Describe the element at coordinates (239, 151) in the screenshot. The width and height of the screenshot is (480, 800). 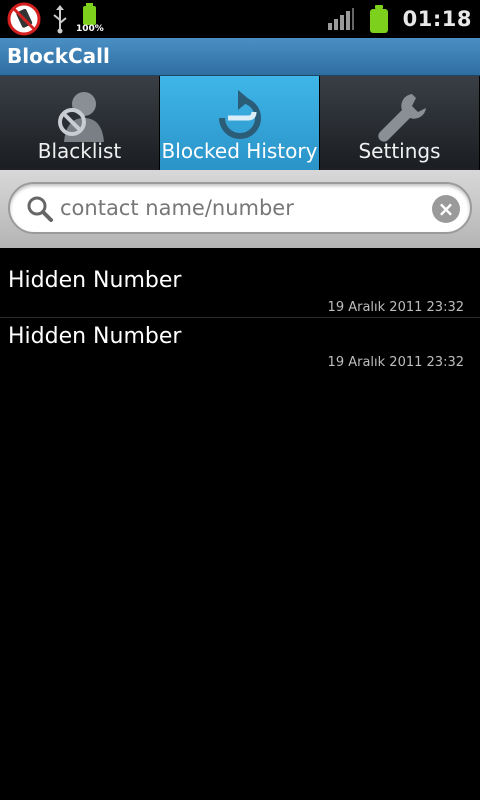
I see `tab-blocked-history-label: Blocked History` at that location.